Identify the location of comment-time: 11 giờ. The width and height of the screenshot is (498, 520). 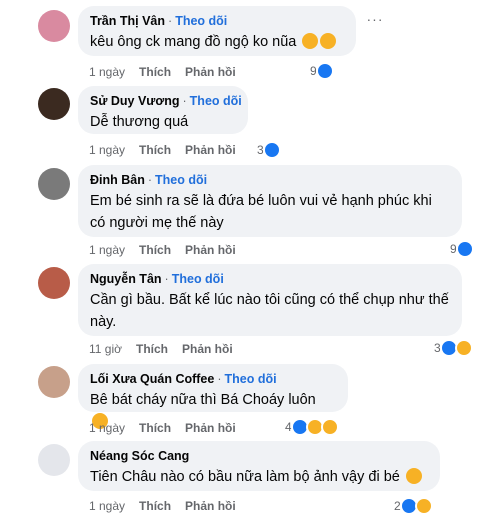
(105, 349).